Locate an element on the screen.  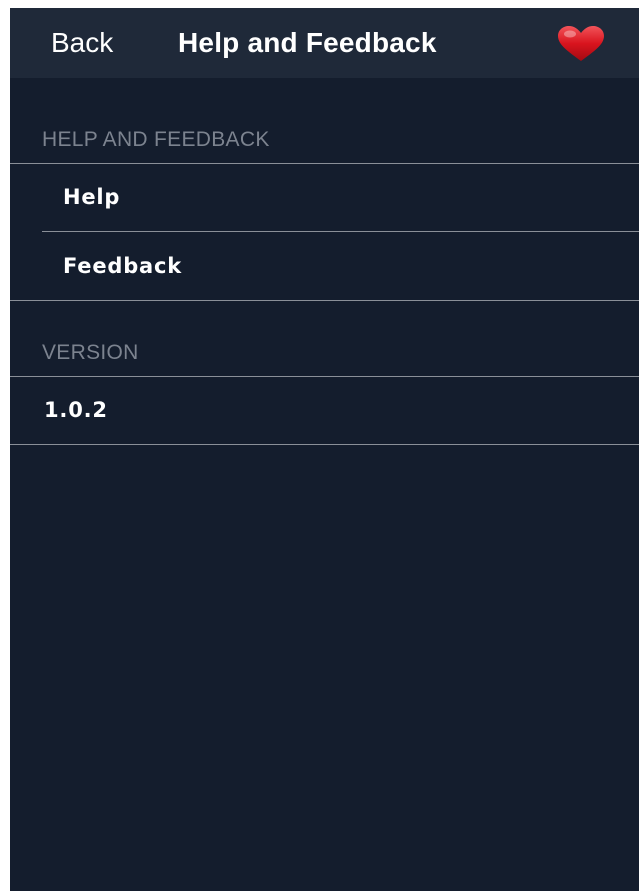
feedback-row: Feedback is located at coordinates (122, 266).